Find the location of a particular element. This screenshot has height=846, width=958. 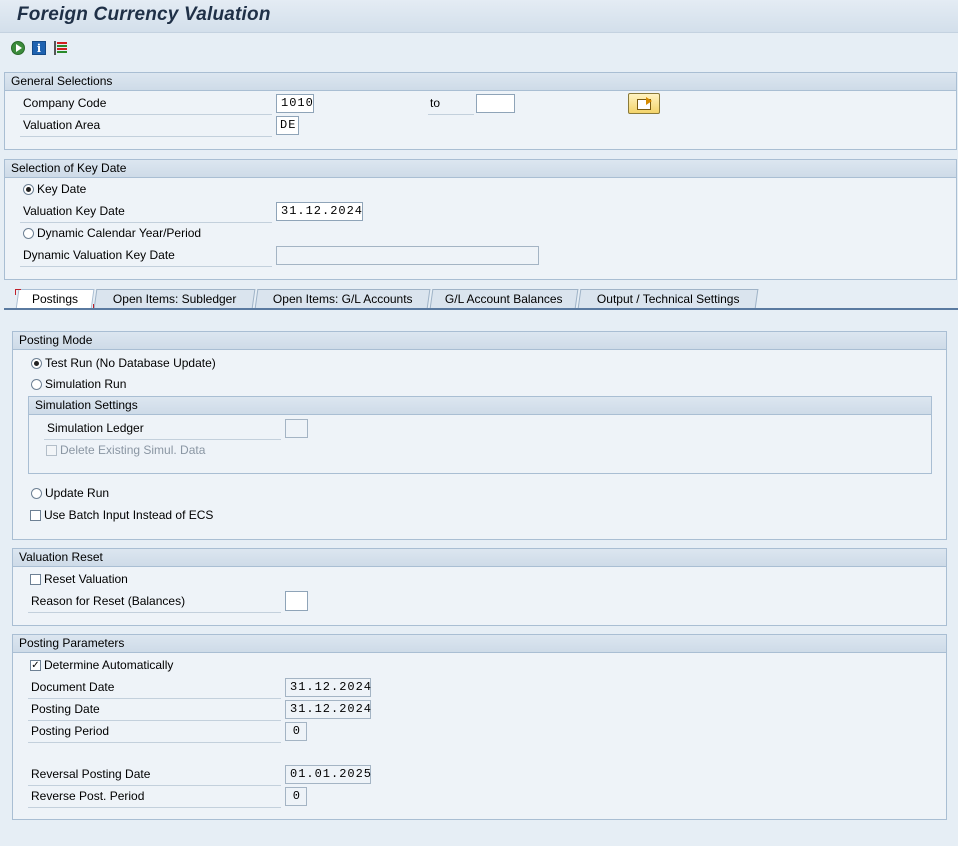

delete-existing-checkbox is located at coordinates (51, 450).